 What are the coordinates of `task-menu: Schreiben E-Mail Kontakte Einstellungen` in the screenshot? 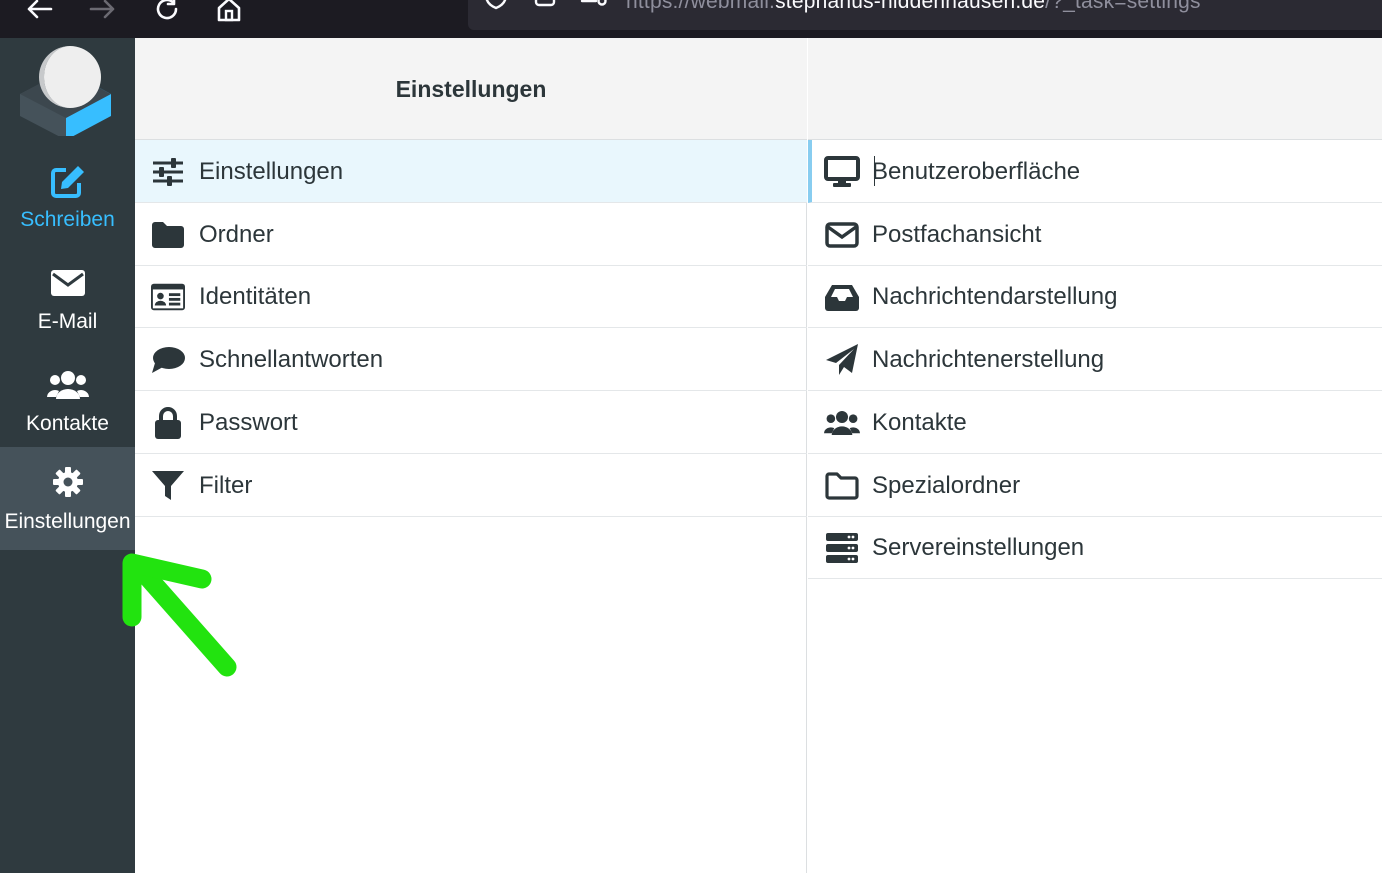 It's located at (67, 455).